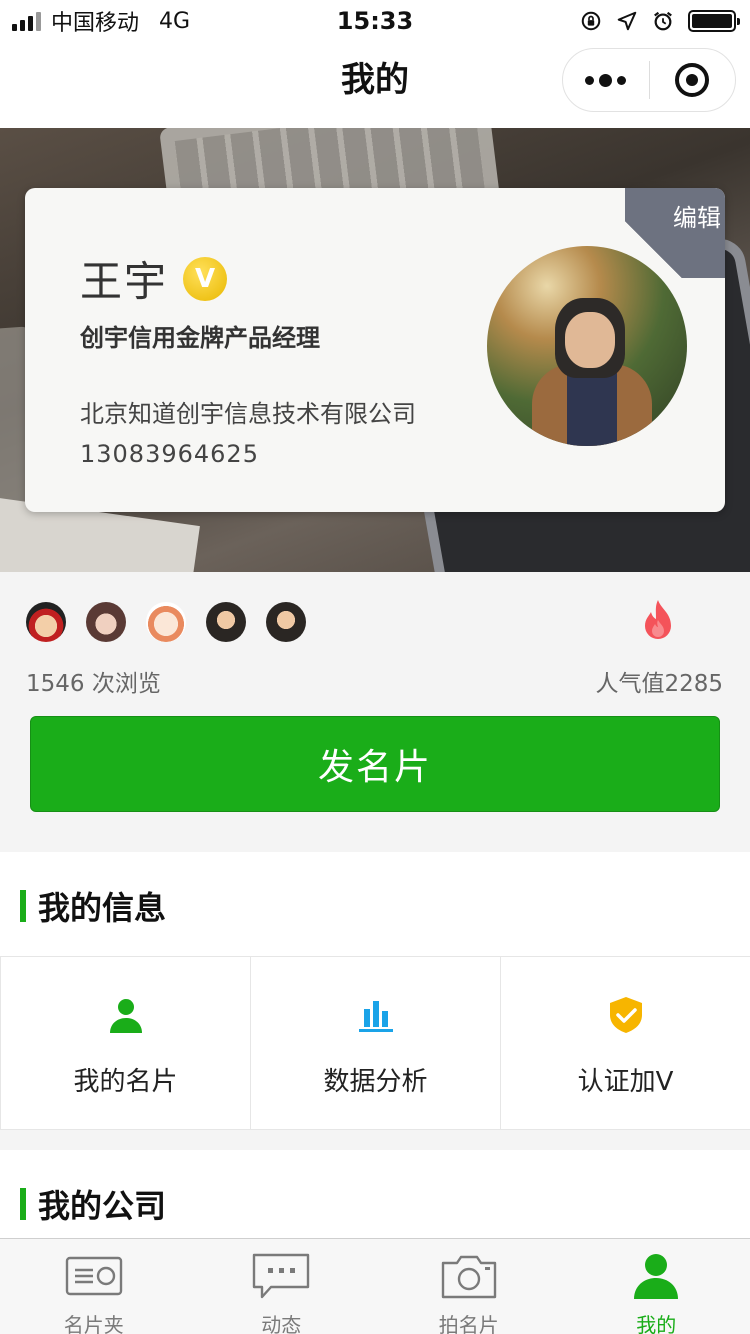 This screenshot has height=1334, width=750. I want to click on section-header: 我的信息, so click(93, 906).